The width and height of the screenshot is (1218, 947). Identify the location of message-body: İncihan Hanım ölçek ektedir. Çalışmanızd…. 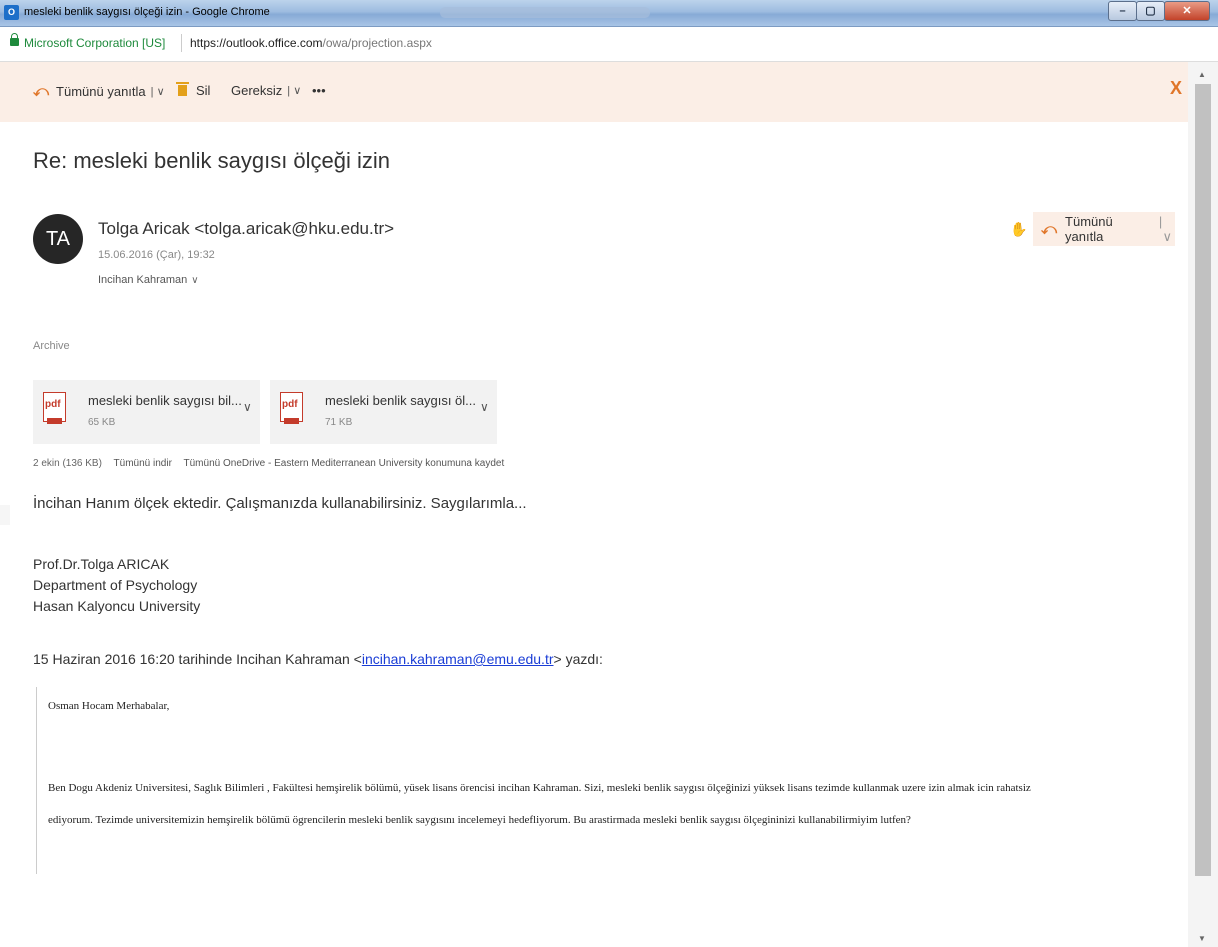
(280, 503).